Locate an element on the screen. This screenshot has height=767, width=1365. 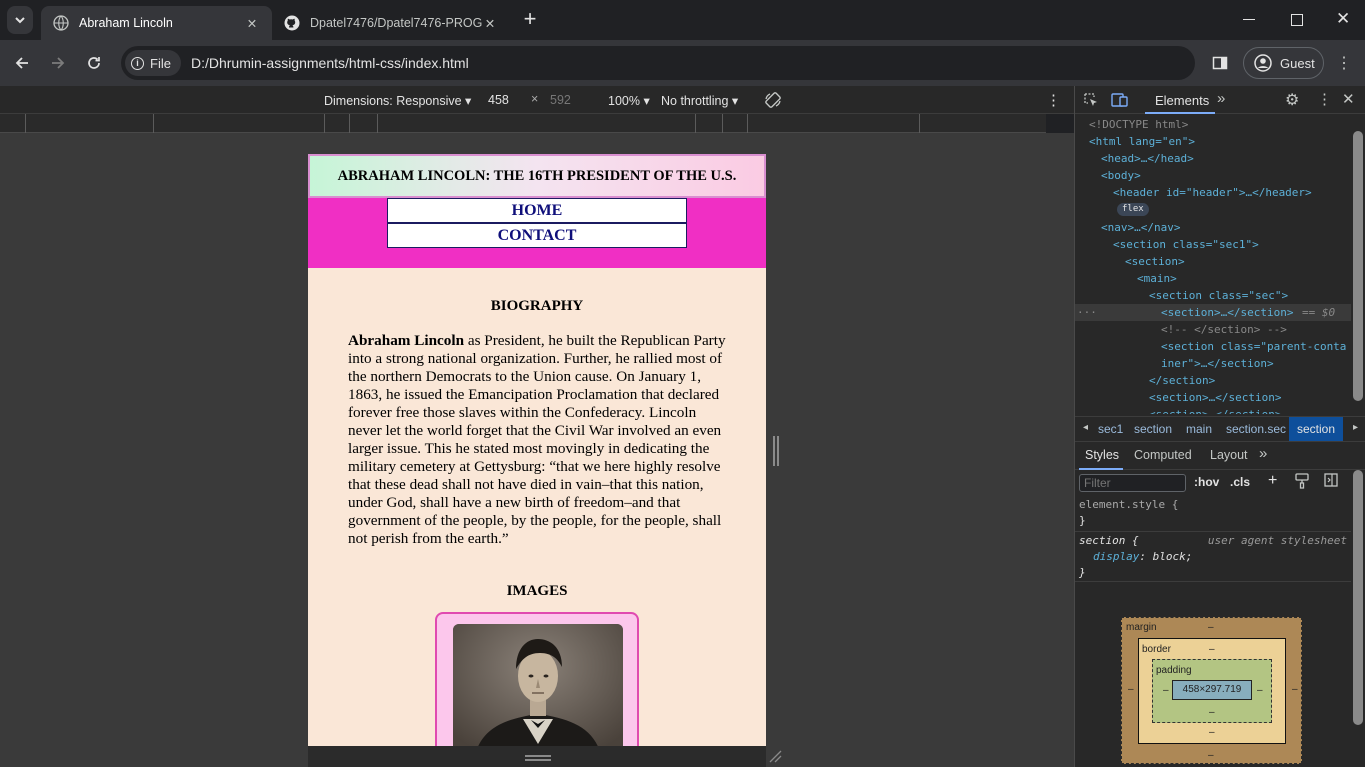
device-toggle-icon is located at coordinates (1120, 101).